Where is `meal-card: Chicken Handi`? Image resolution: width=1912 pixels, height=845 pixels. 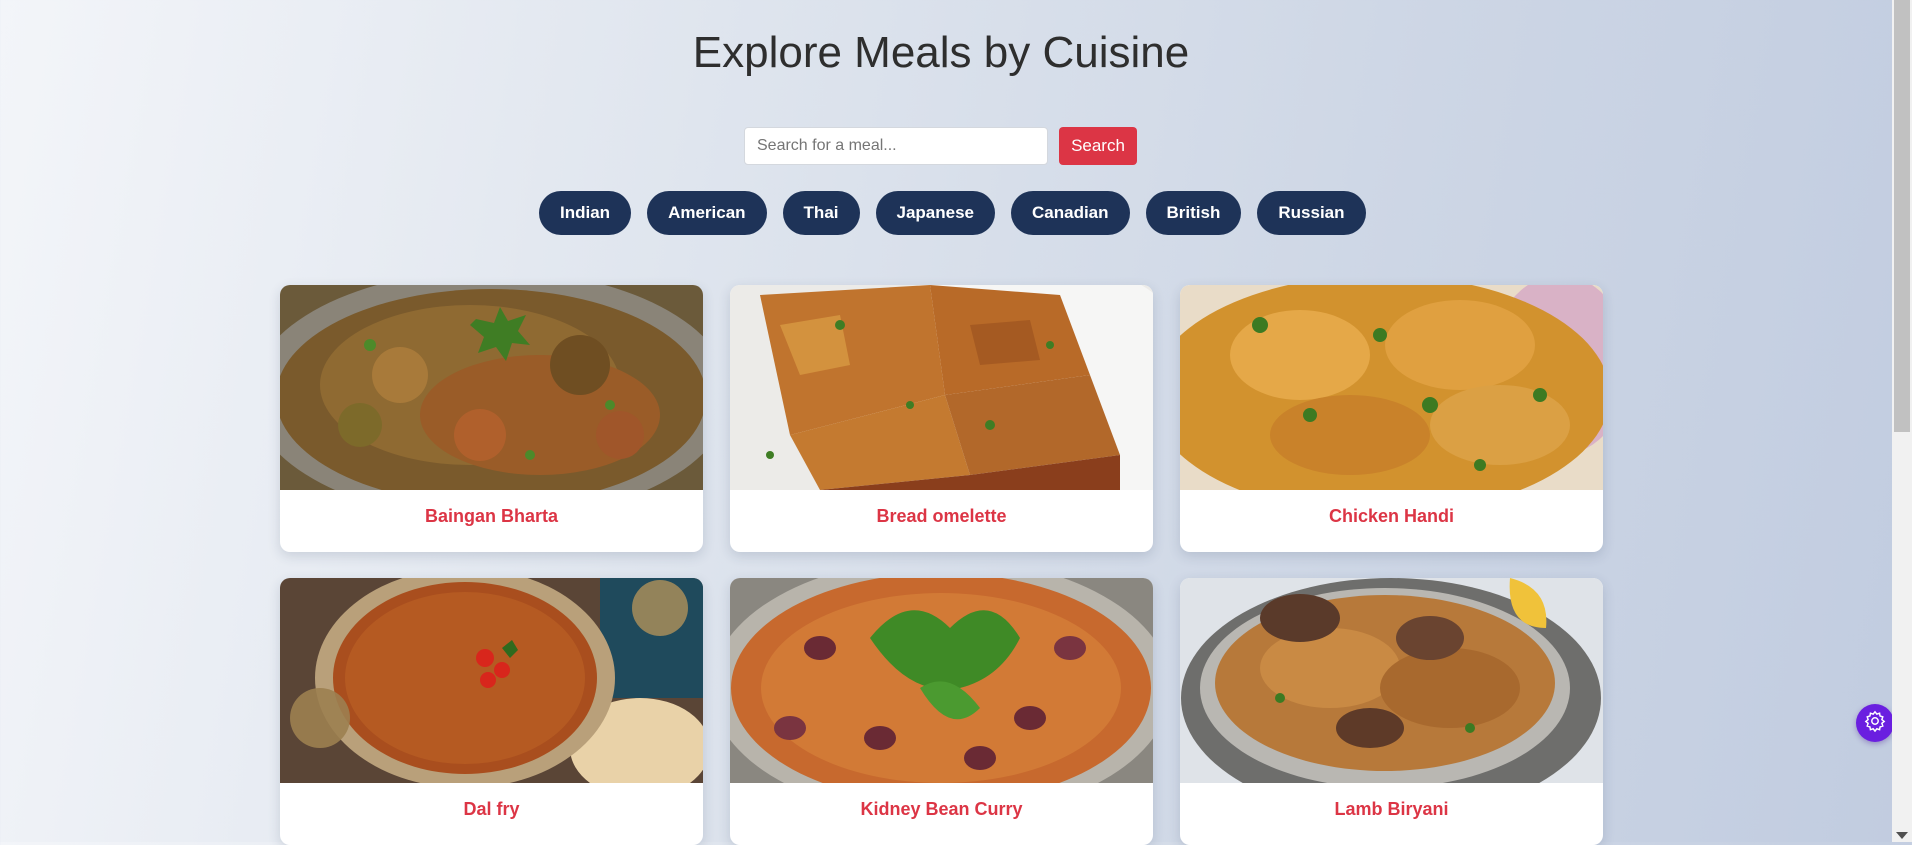 meal-card: Chicken Handi is located at coordinates (1391, 418).